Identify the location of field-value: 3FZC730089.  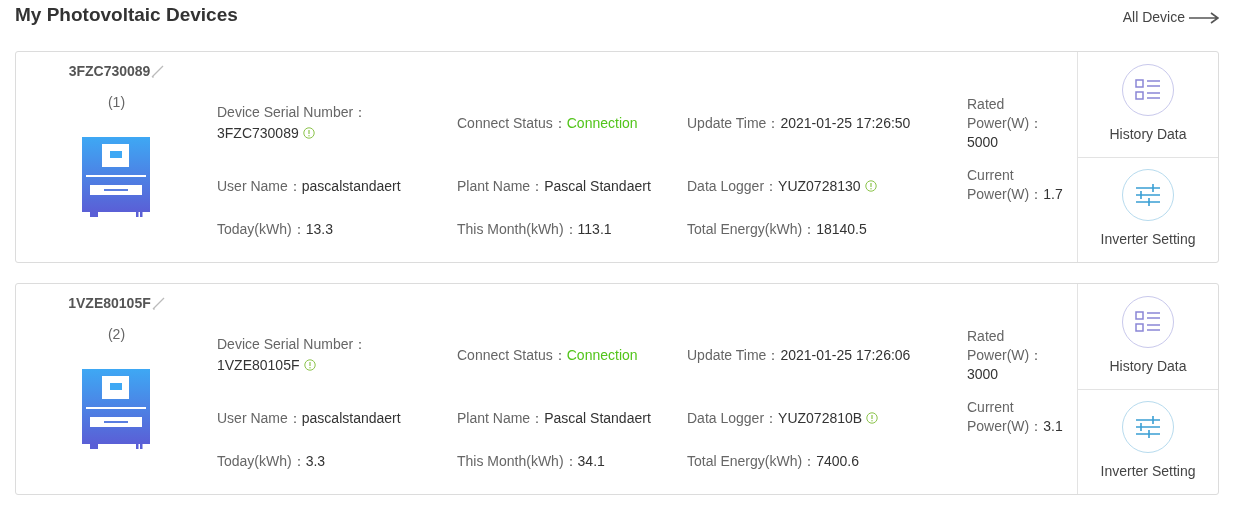
(258, 133).